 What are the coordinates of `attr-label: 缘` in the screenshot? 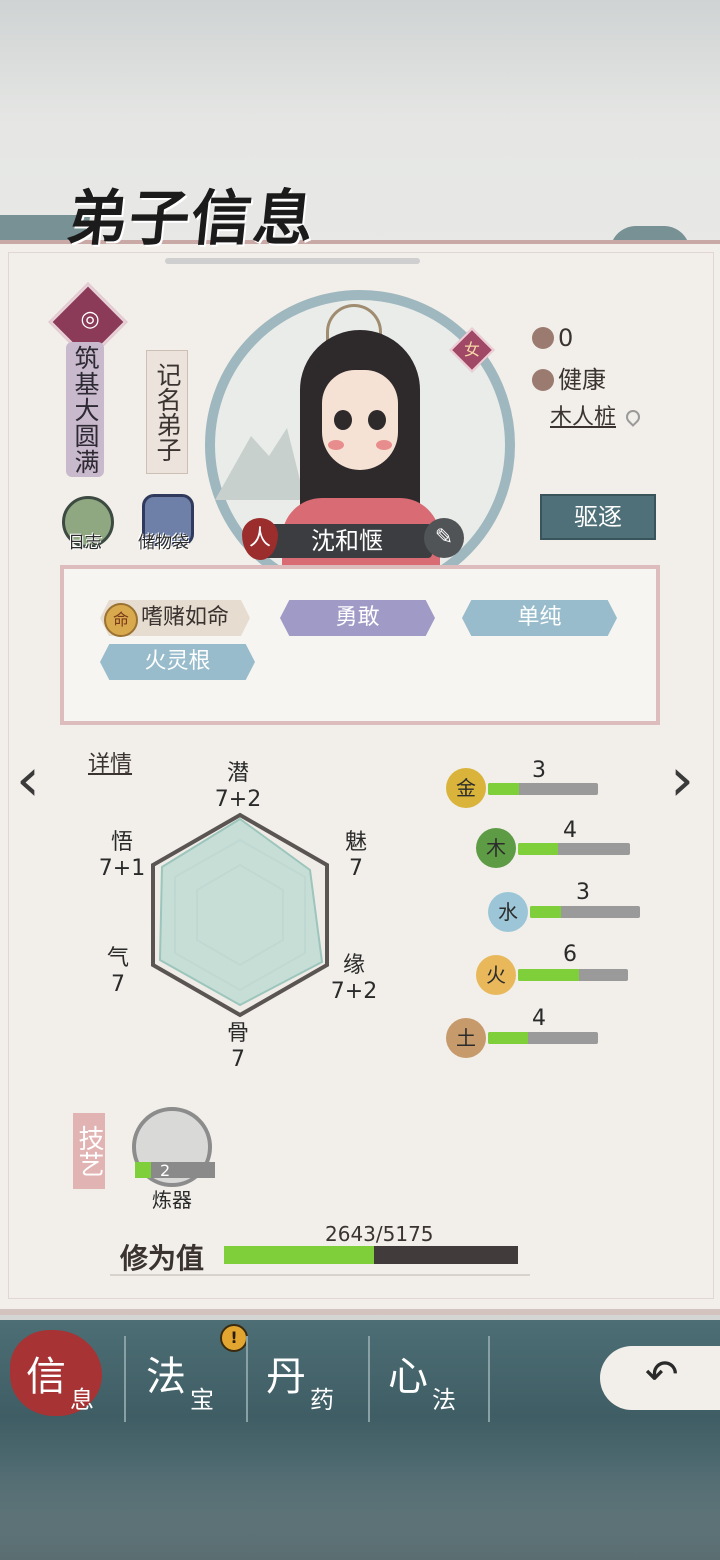 It's located at (353, 965).